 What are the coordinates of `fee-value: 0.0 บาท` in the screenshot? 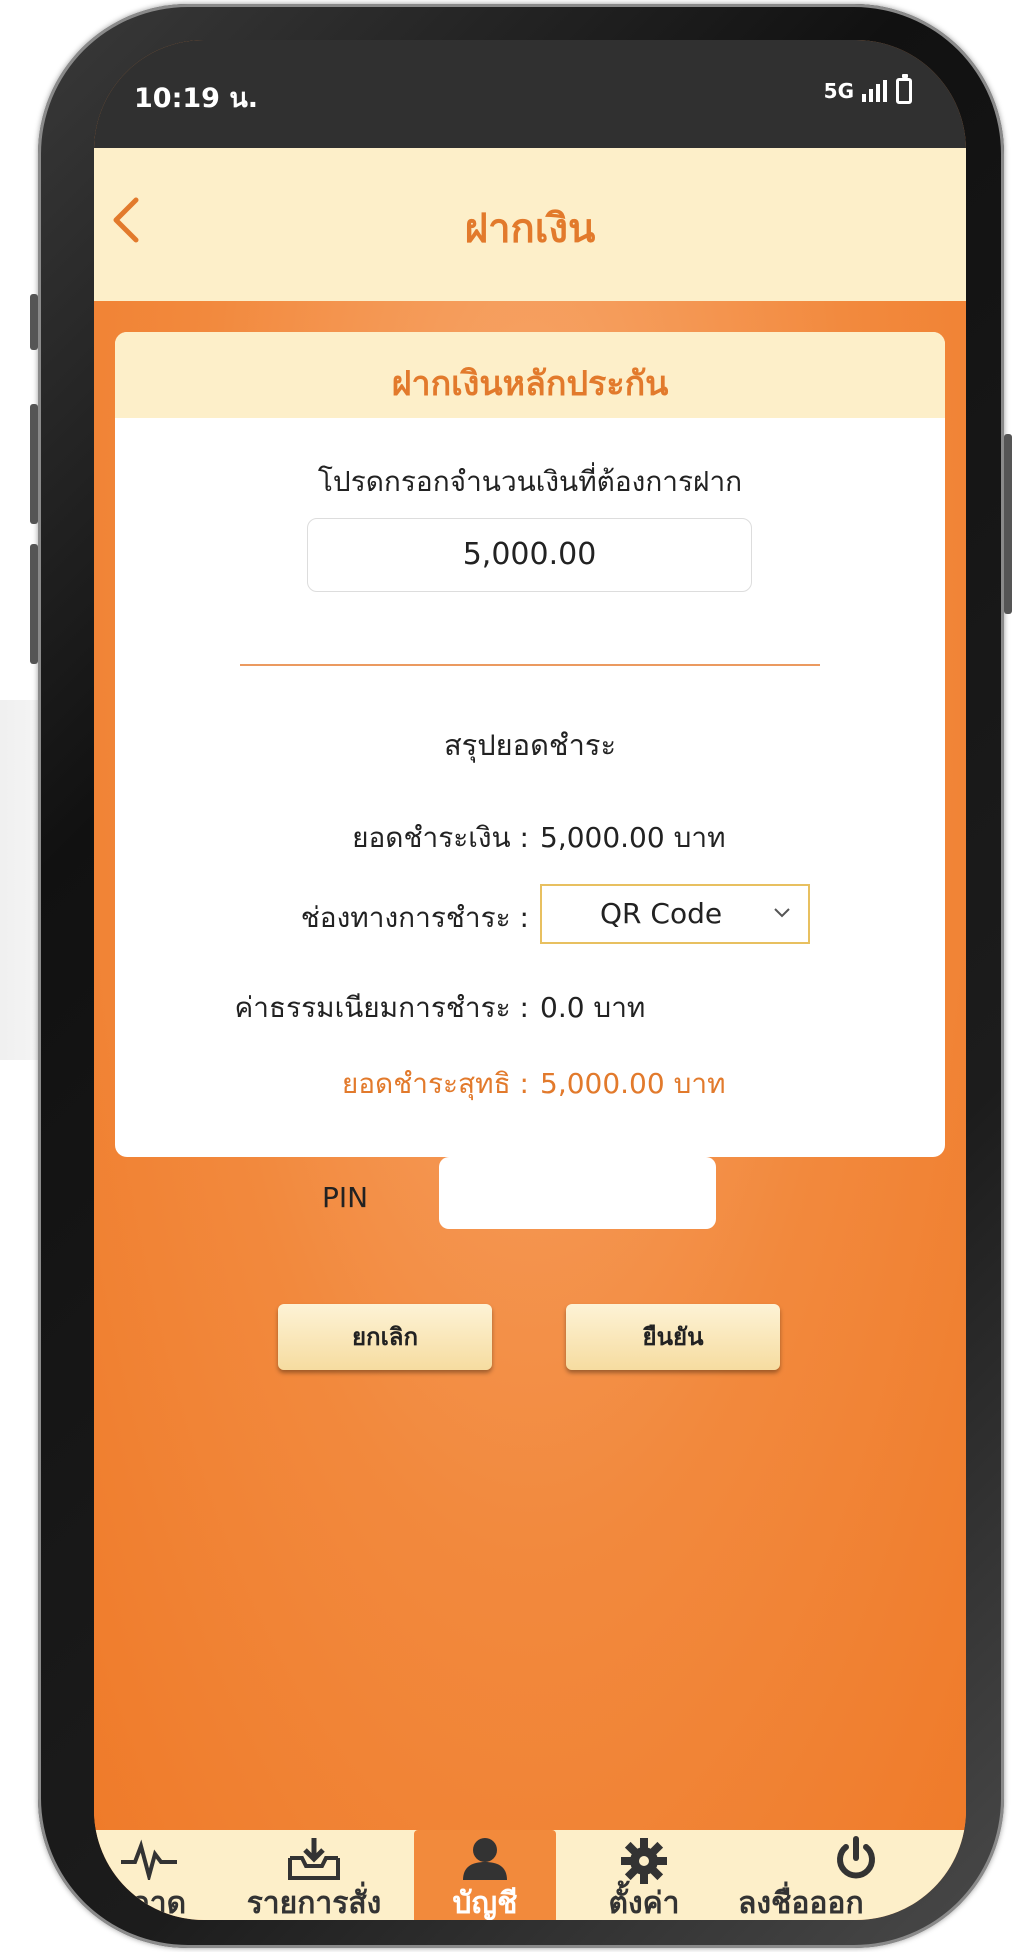 It's located at (593, 1007).